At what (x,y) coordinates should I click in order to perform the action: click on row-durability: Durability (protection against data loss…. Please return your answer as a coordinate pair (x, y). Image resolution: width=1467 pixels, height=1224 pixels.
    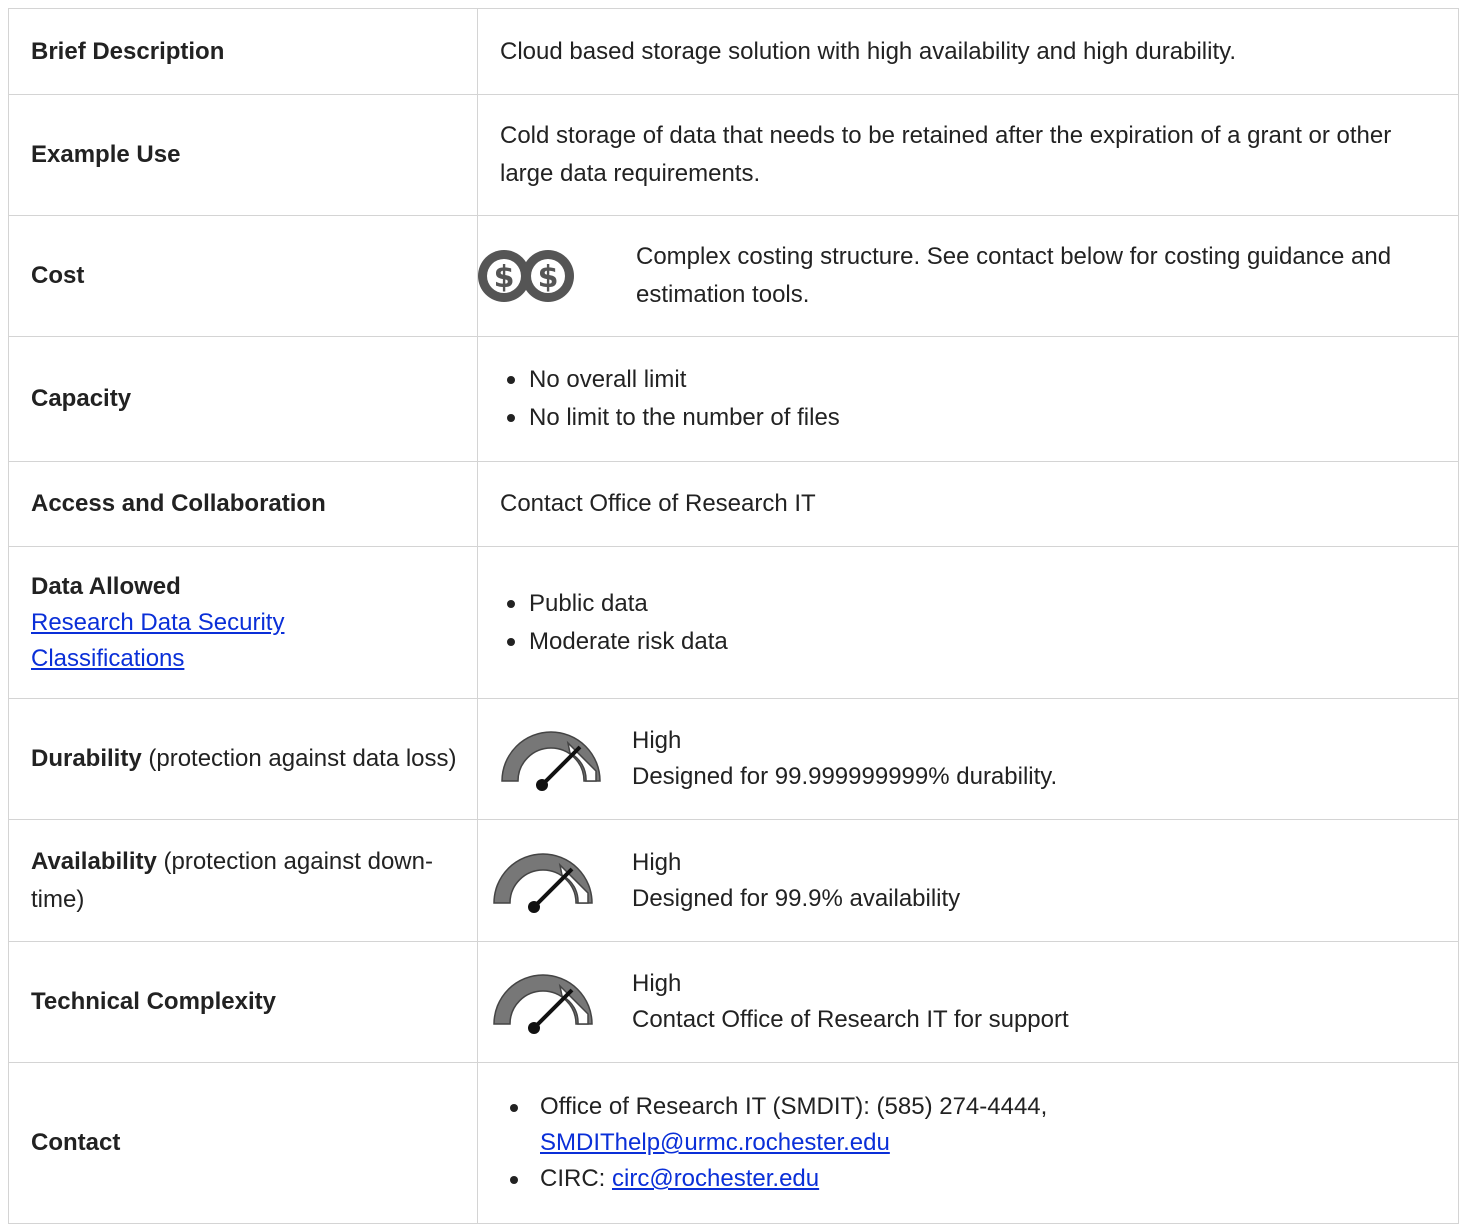
    Looking at the image, I should click on (733, 759).